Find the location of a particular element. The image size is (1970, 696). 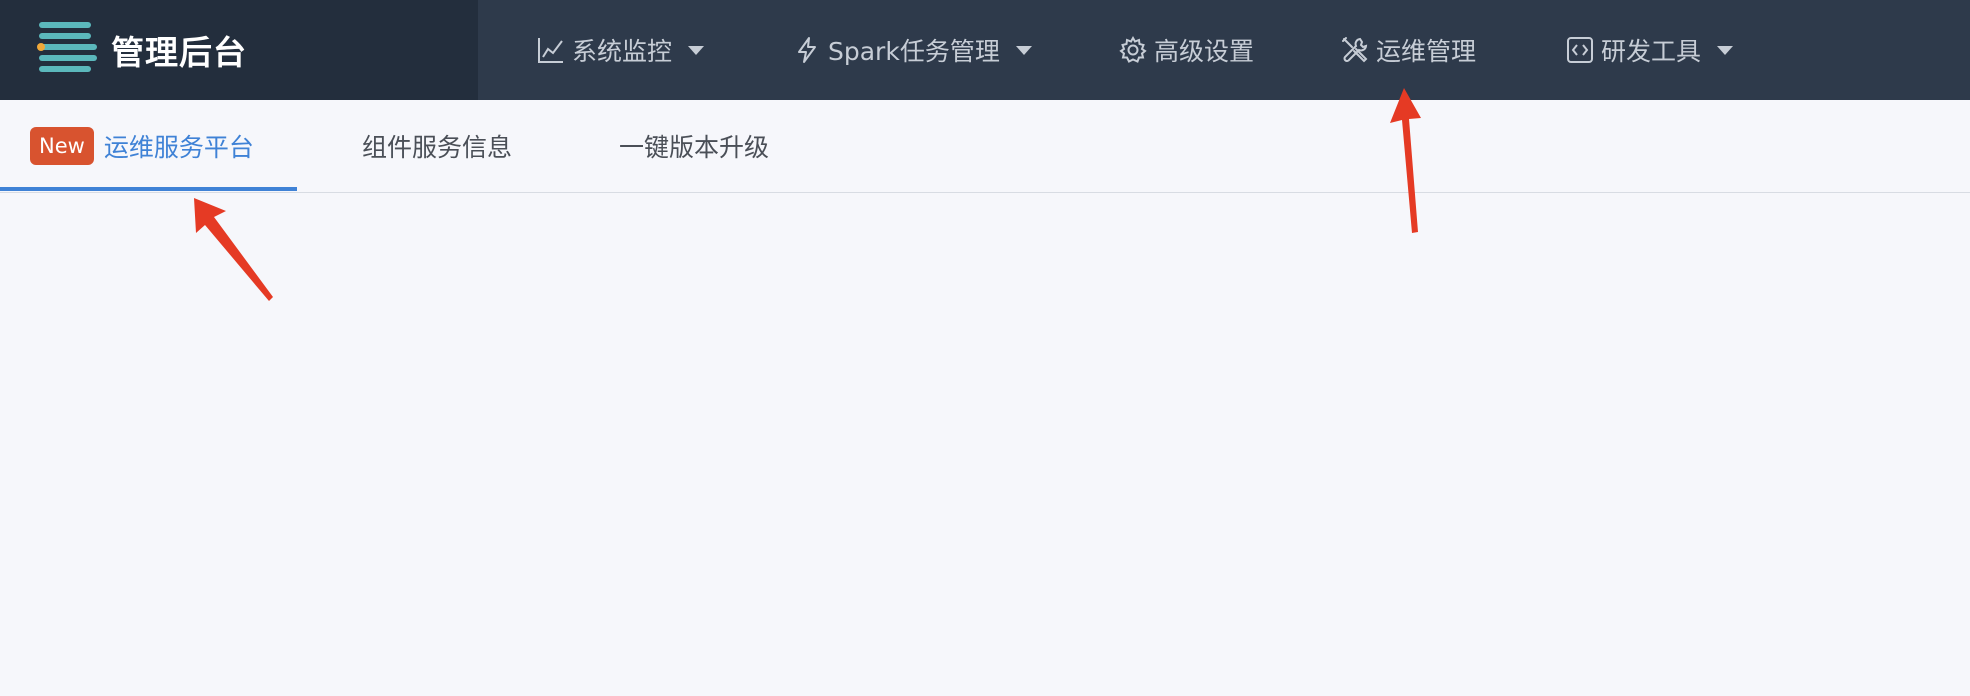

lightning-icon is located at coordinates (807, 50).